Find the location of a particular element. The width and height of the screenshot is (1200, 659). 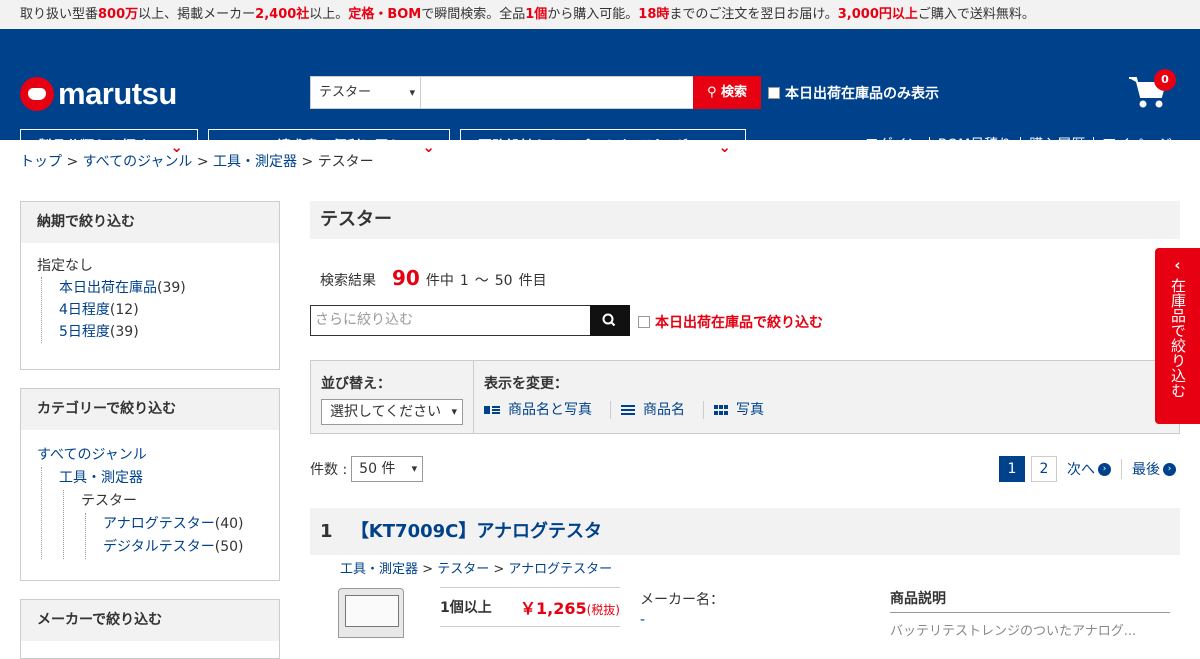

announcement-text: 以上。 is located at coordinates (329, 14).